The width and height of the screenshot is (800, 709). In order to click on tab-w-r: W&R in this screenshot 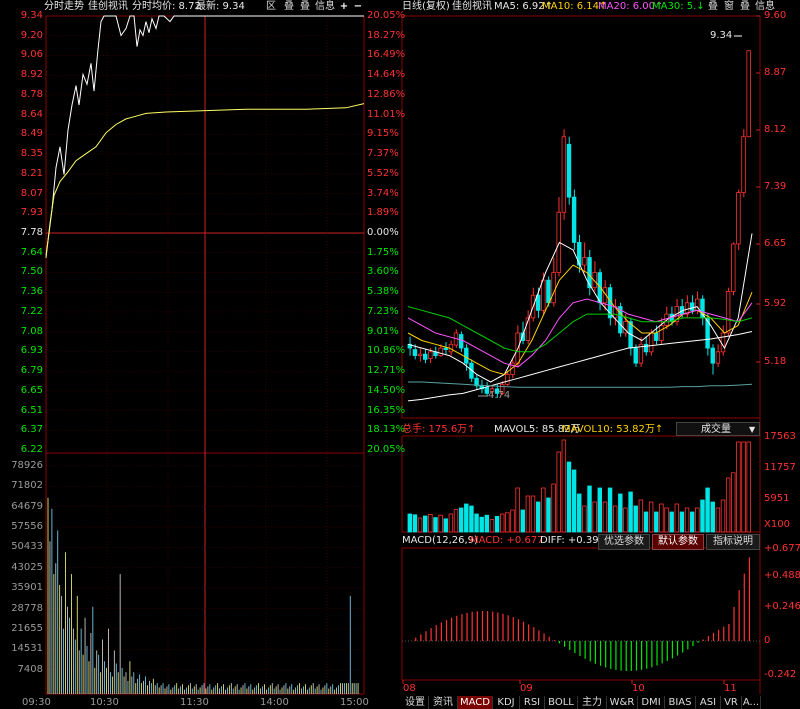, I will do `click(622, 702)`.